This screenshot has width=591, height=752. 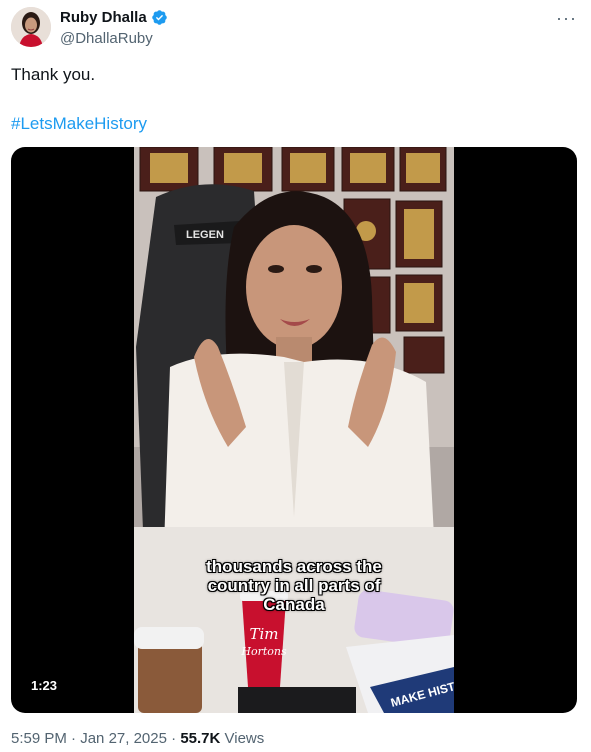 What do you see at coordinates (205, 235) in the screenshot?
I see `chair-brand-text: LEGEN` at bounding box center [205, 235].